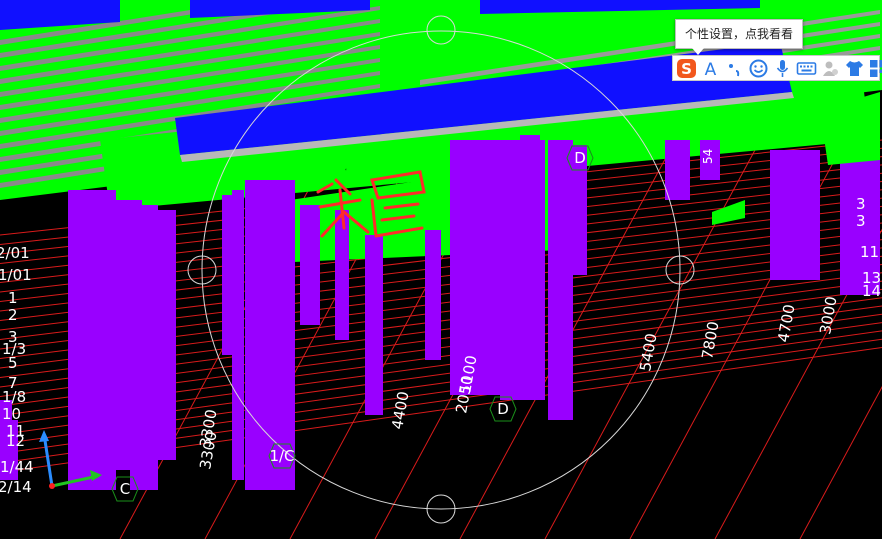  I want to click on axis-label-left: 1/8, so click(14, 397).